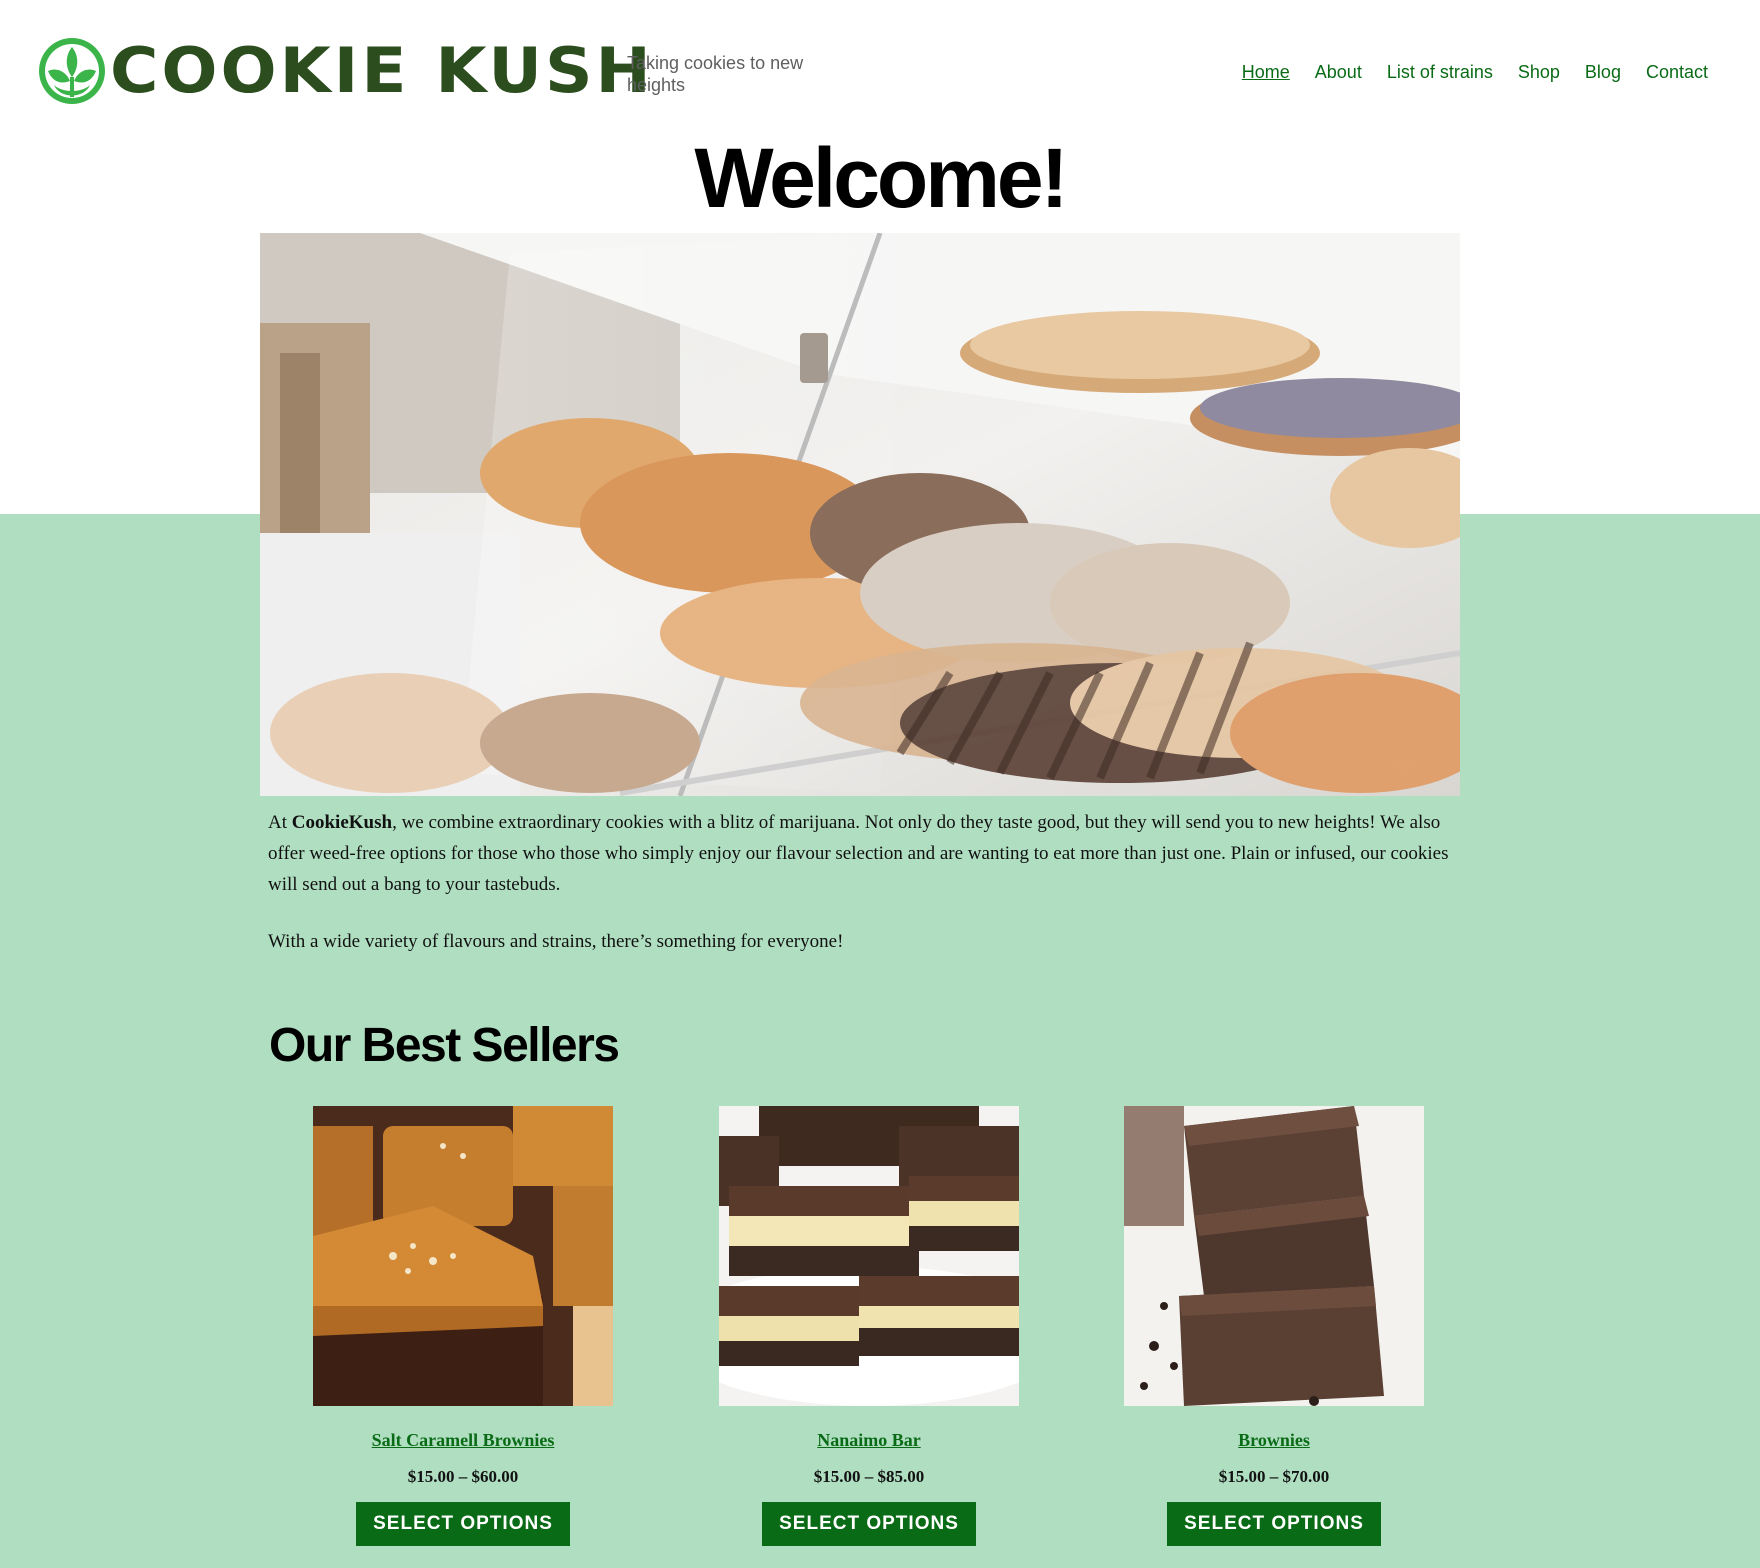 This screenshot has width=1760, height=1568. I want to click on product-image-salt-caramel-brownies, so click(463, 1256).